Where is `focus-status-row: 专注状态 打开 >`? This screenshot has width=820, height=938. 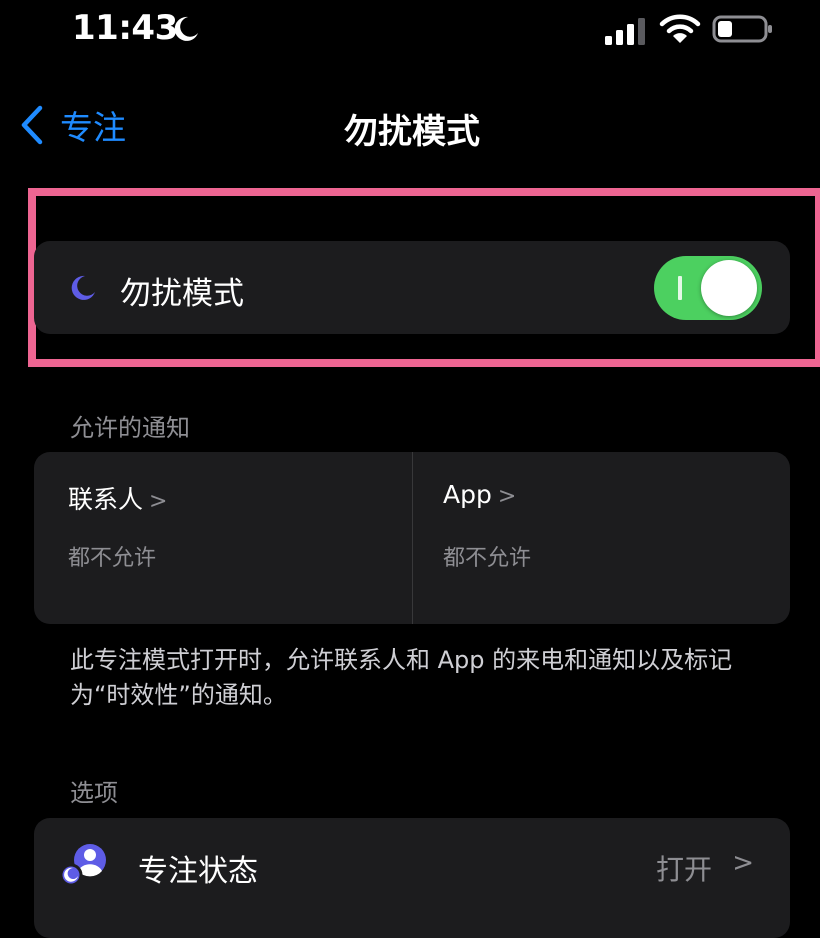
focus-status-row: 专注状态 打开 > is located at coordinates (412, 878).